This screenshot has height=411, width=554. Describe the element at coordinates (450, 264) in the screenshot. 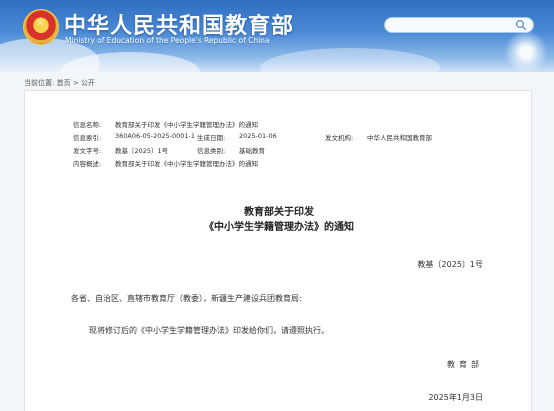

I see `document-number: 教基〔2025〕1号` at that location.